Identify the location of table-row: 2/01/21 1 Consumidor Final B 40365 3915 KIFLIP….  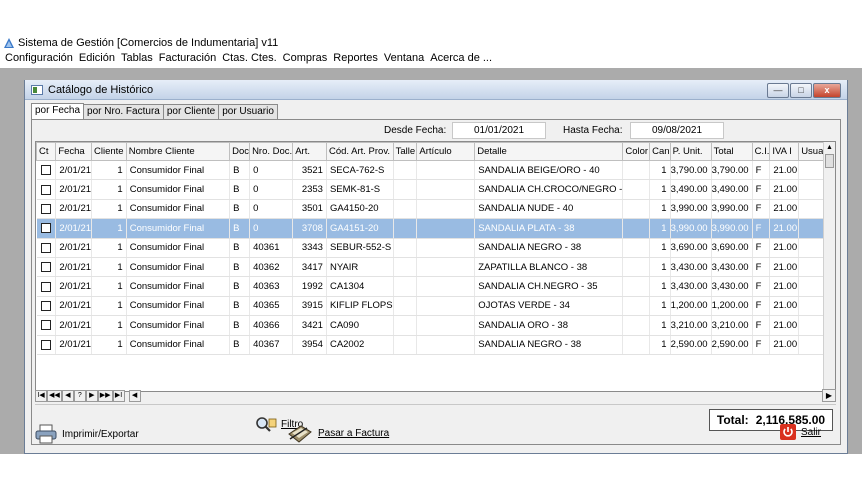
(435, 306).